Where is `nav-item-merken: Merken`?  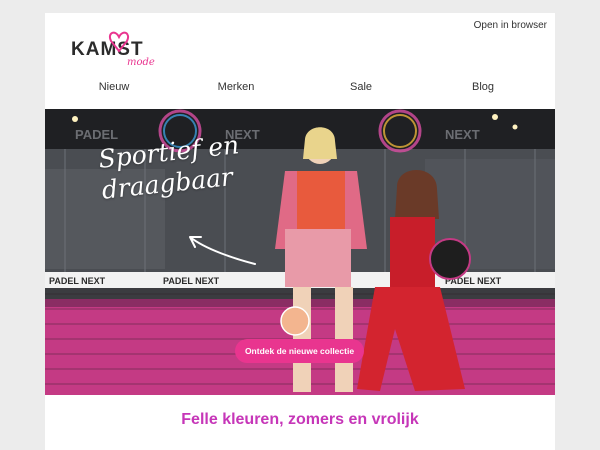
nav-item-merken: Merken is located at coordinates (236, 87).